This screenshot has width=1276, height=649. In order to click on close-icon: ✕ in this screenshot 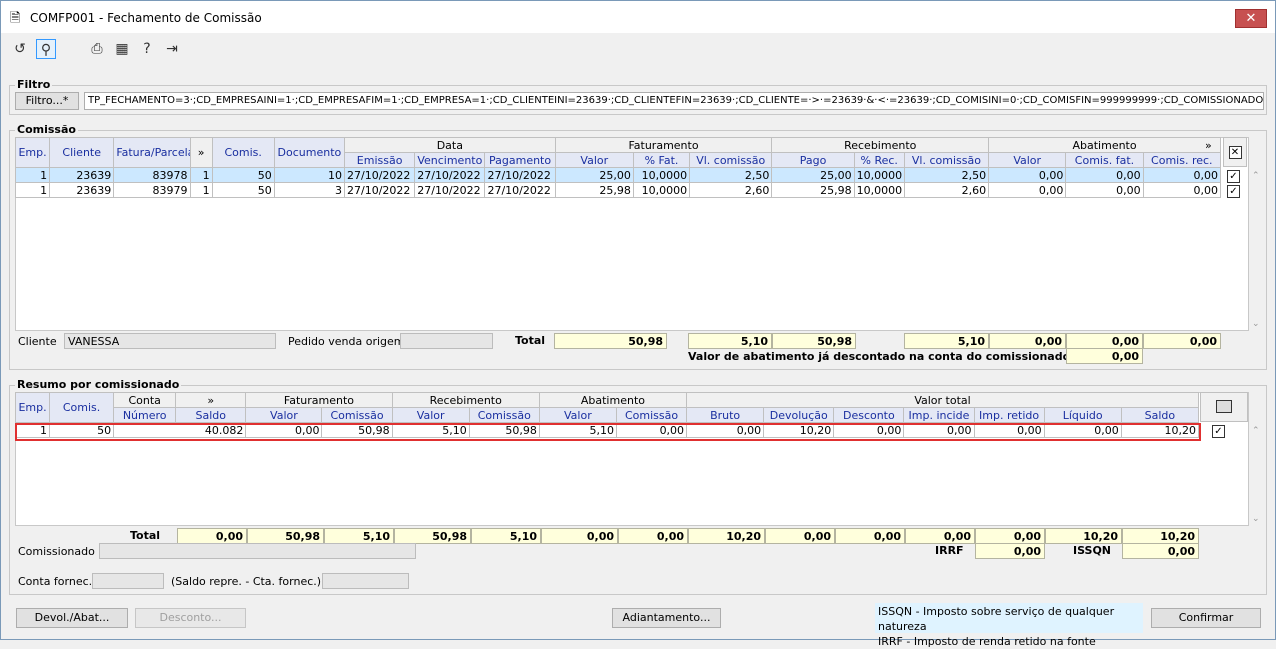, I will do `click(1251, 18)`.